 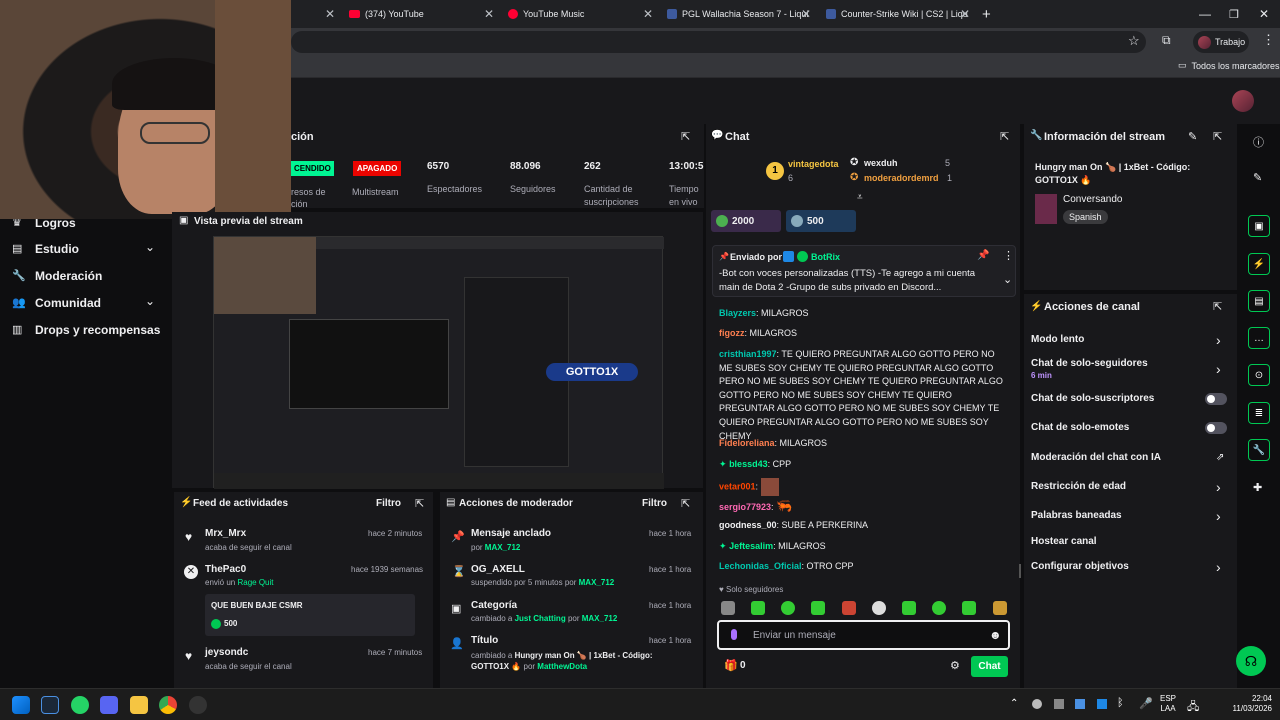 I want to click on feed-user: jeysondc, so click(x=226, y=652).